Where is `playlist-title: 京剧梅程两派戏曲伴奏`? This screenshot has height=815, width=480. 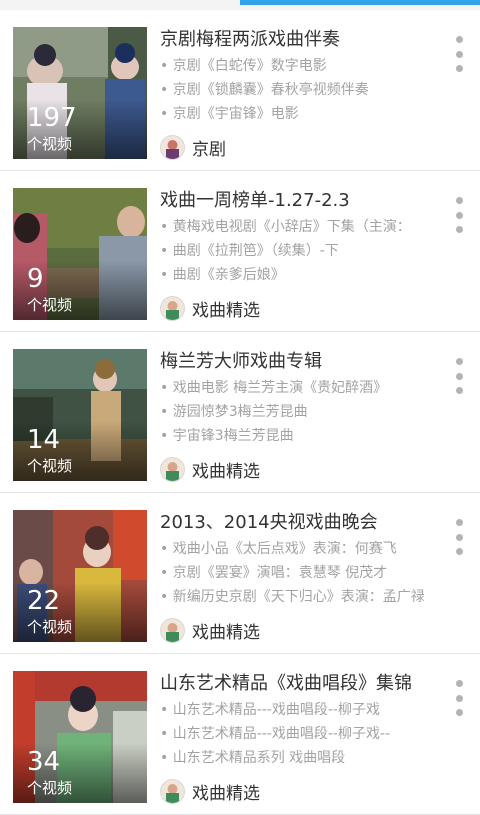 playlist-title: 京剧梅程两派戏曲伴奏 is located at coordinates (297, 40).